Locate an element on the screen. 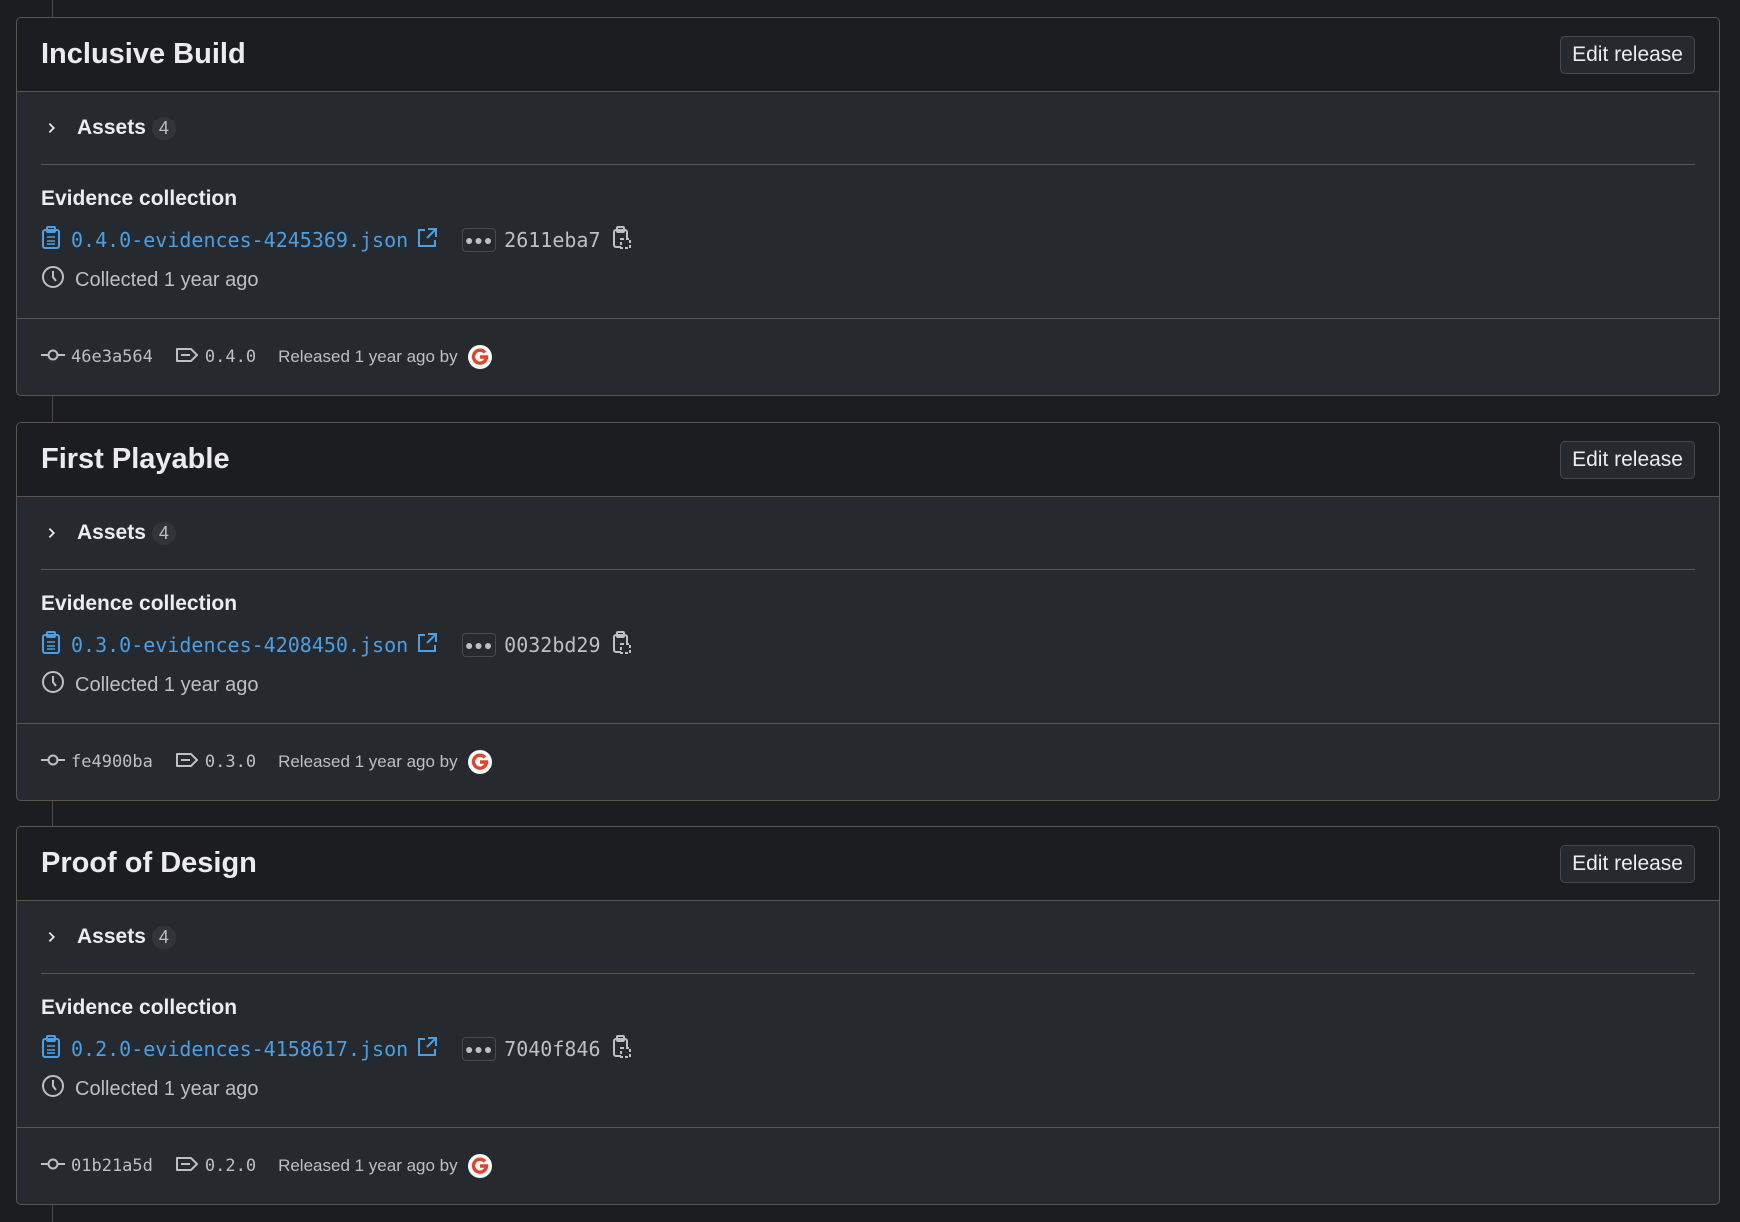 Image resolution: width=1740 pixels, height=1222 pixels. release-title: Inclusive Build is located at coordinates (143, 54).